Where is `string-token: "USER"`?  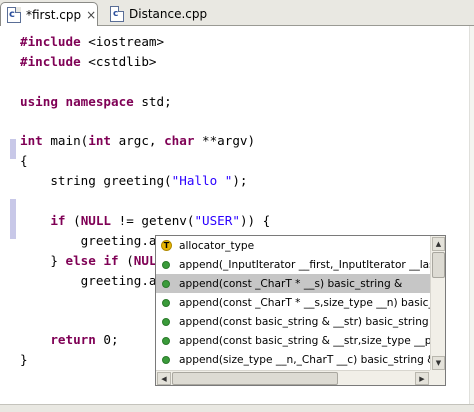
string-token: "USER" is located at coordinates (217, 221).